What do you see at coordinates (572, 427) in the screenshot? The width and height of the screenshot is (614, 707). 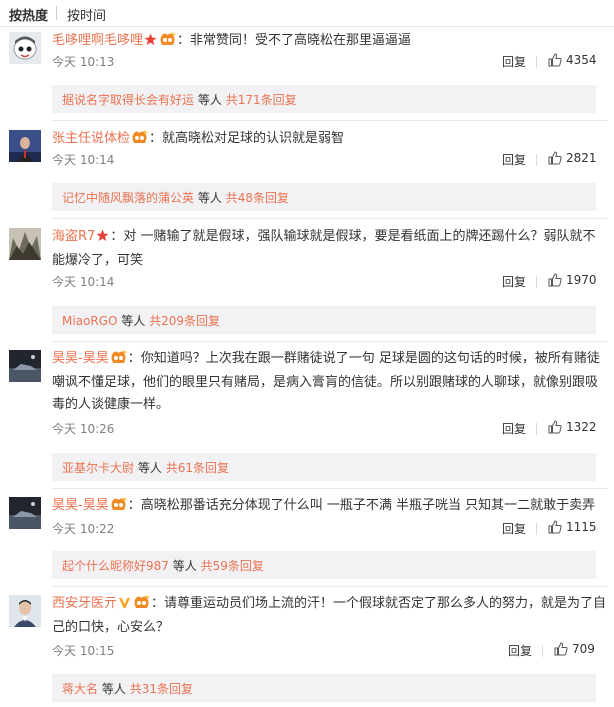 I see `like-button: 1322` at bounding box center [572, 427].